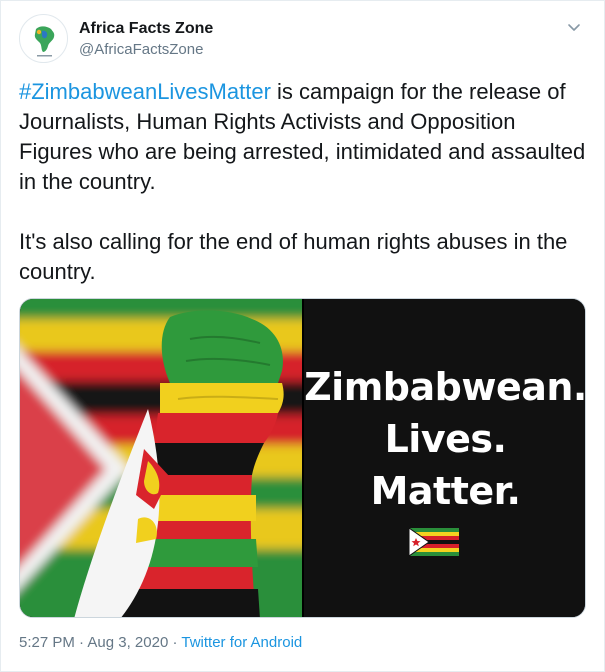 The image size is (605, 672). What do you see at coordinates (146, 29) in the screenshot?
I see `display-name: Africa Facts Zone` at bounding box center [146, 29].